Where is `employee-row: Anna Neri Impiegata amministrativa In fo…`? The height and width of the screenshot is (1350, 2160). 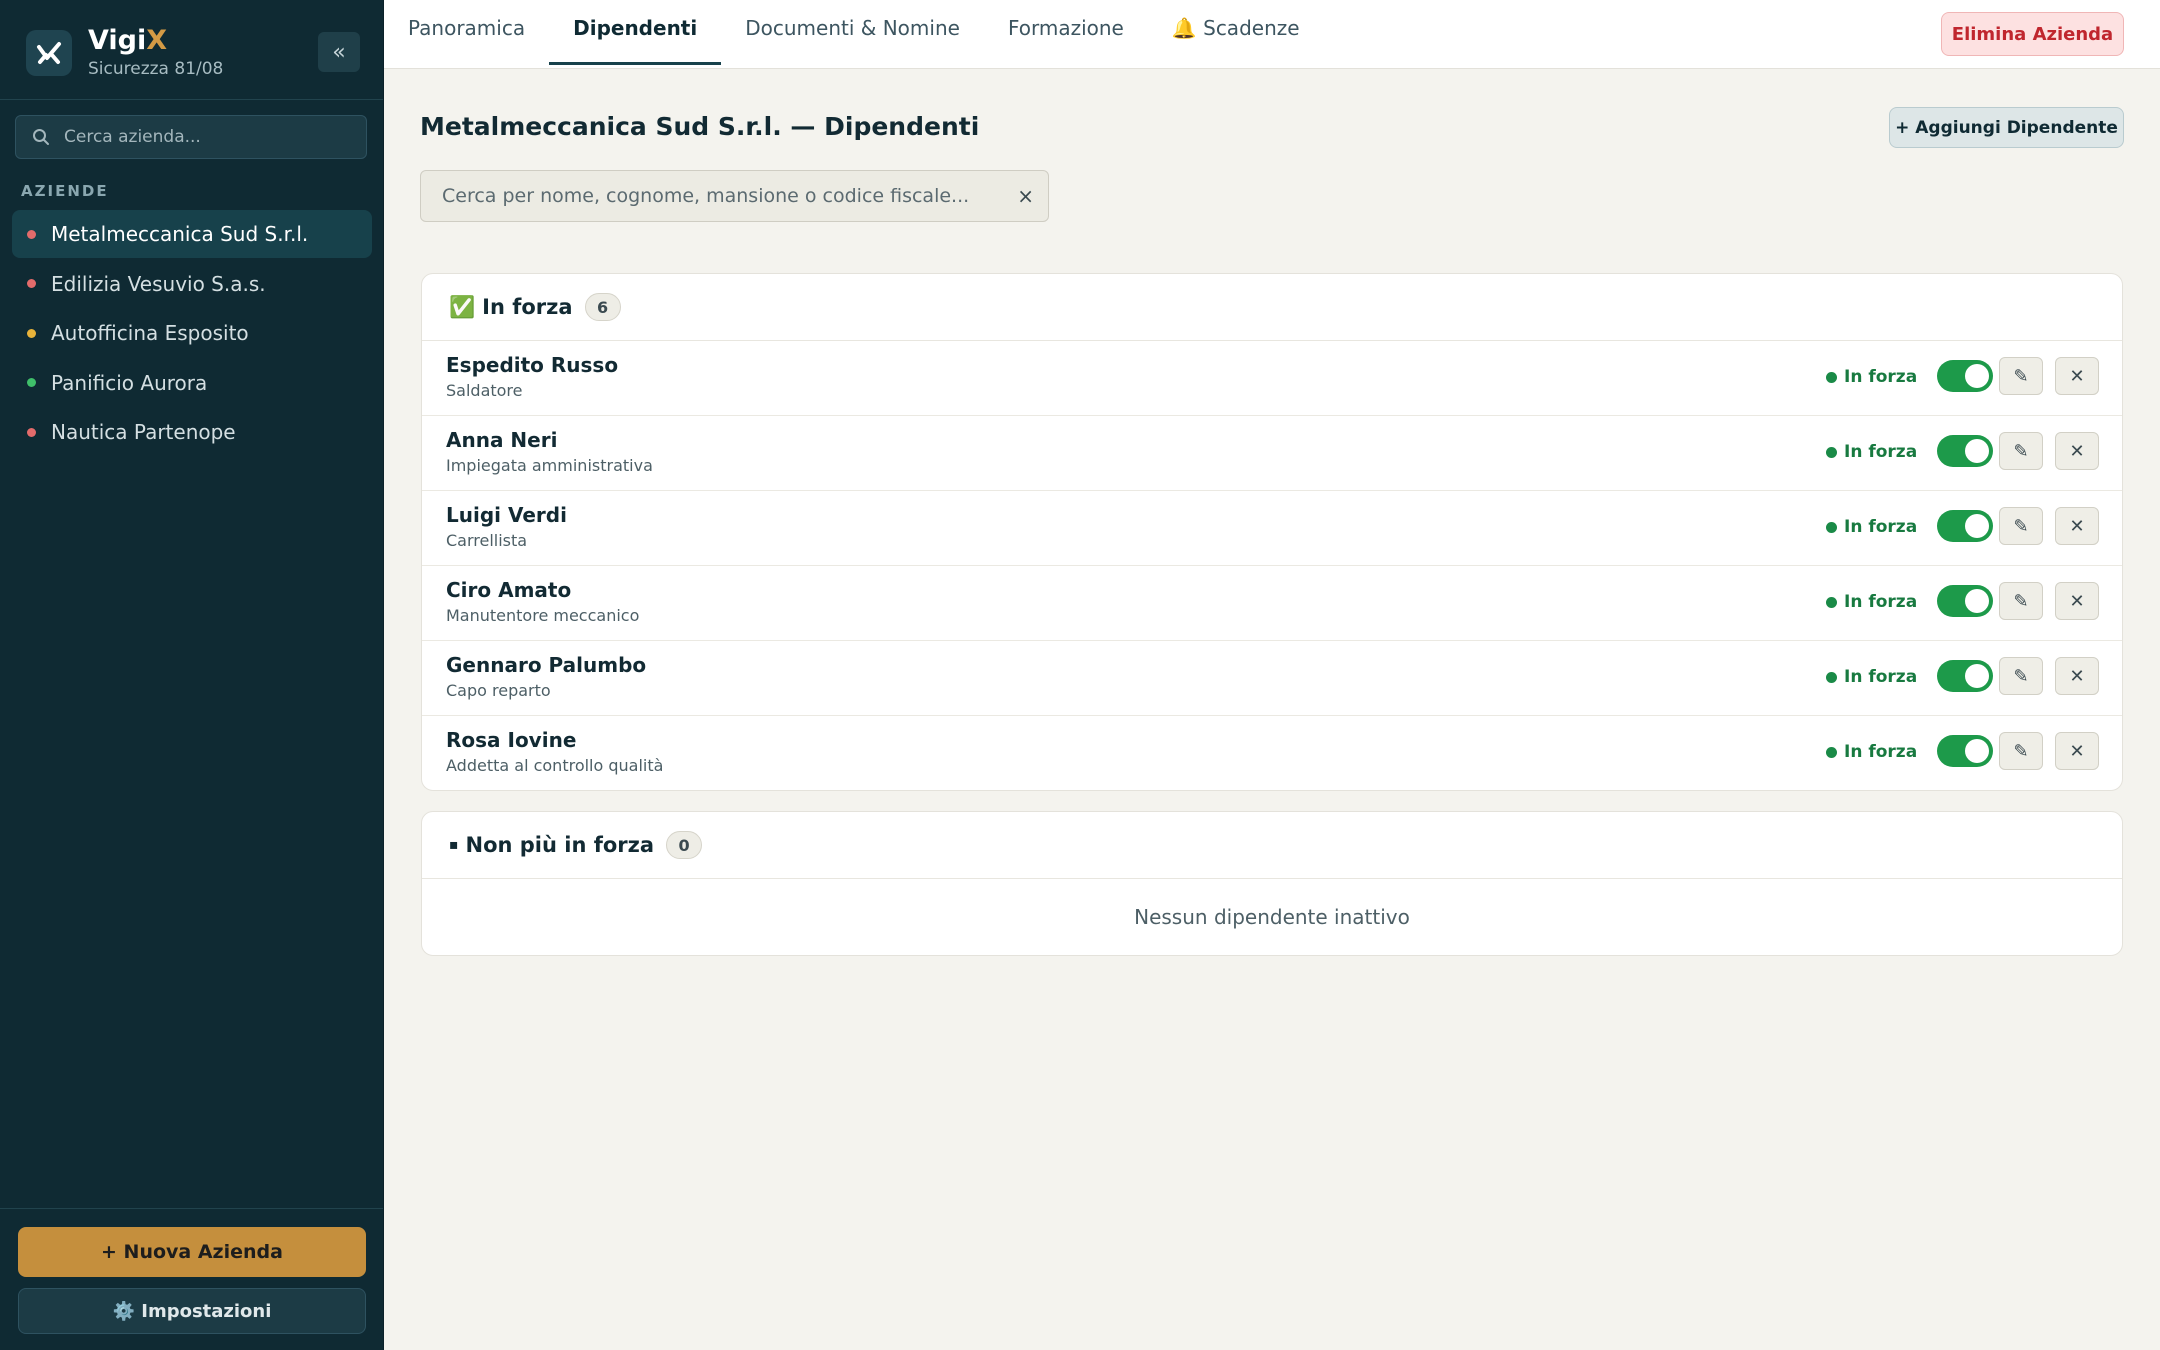 employee-row: Anna Neri Impiegata amministrativa In fo… is located at coordinates (1272, 453).